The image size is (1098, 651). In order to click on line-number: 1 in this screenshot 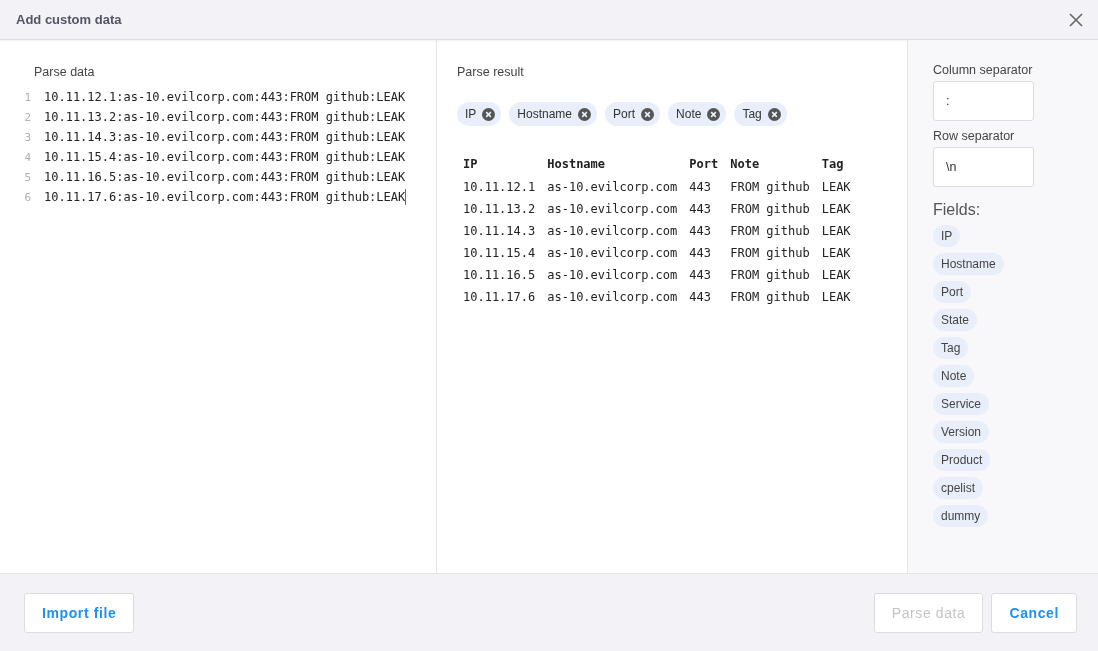, I will do `click(27, 97)`.